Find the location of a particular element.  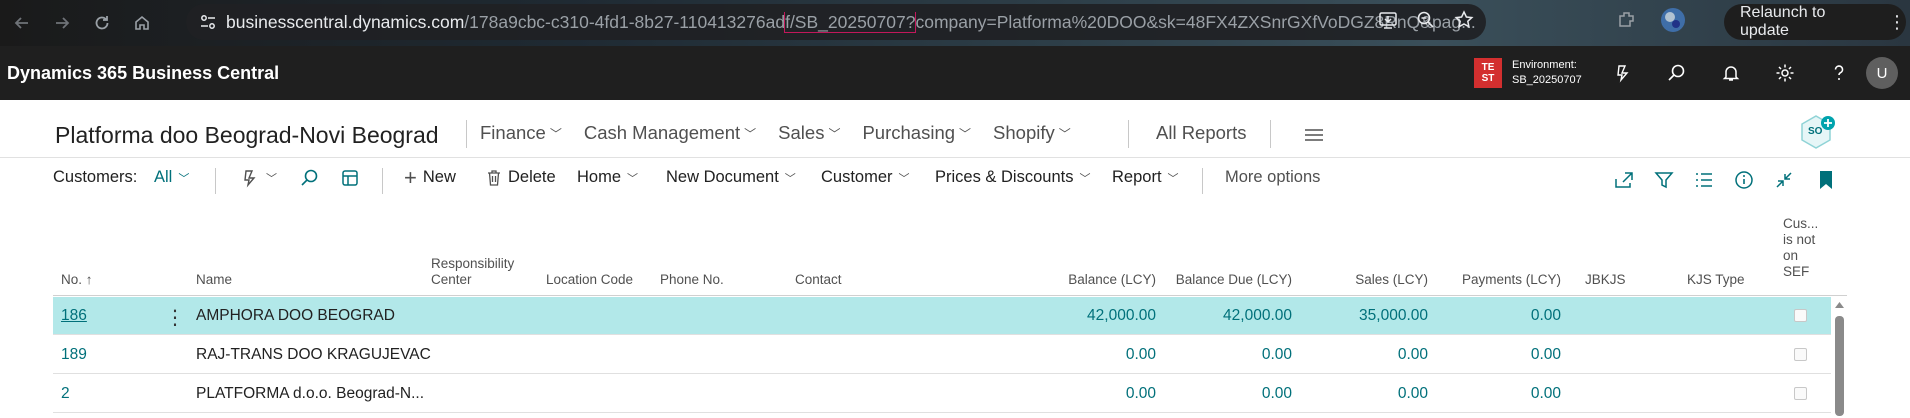

edit-list-icon is located at coordinates (350, 178).